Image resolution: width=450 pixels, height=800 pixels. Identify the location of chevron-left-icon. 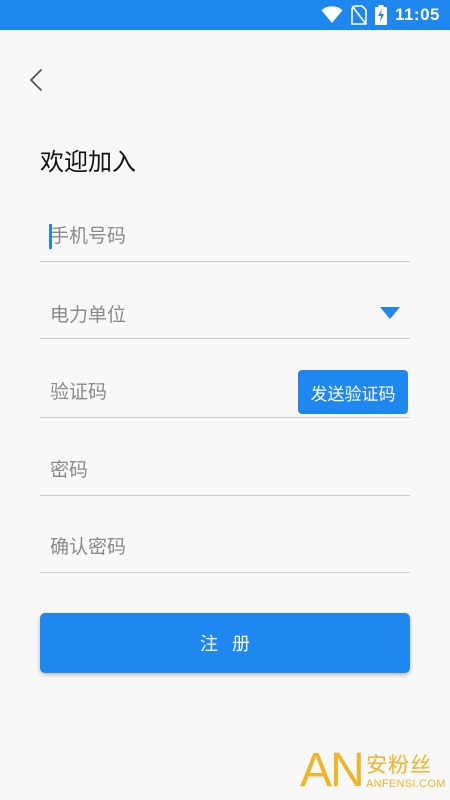
(36, 80).